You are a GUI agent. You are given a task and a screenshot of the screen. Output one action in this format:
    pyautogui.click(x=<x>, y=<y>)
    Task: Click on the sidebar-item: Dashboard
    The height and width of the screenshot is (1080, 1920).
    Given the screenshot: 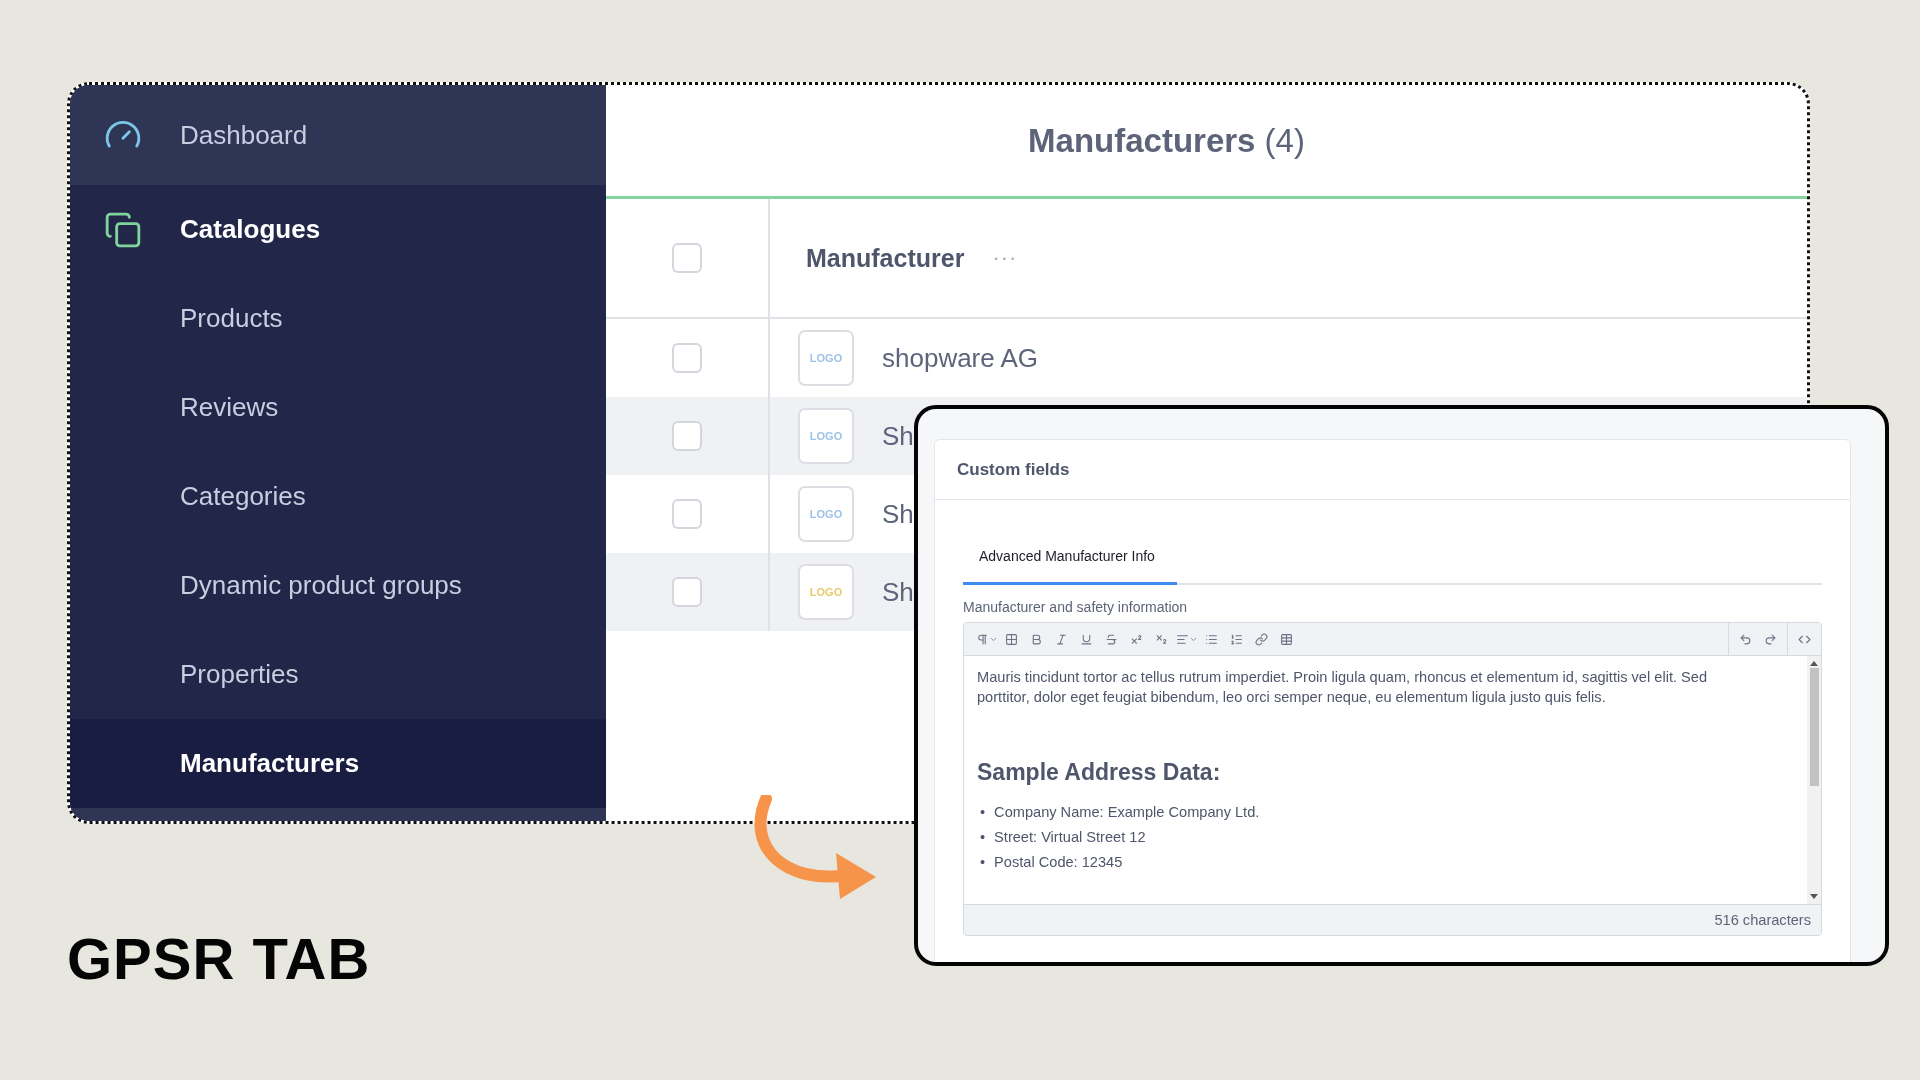 What is the action you would take?
    pyautogui.click(x=244, y=135)
    